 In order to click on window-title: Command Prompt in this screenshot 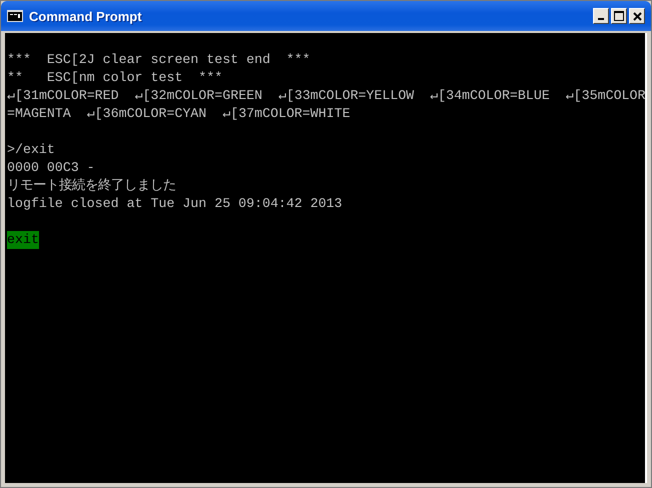, I will do `click(86, 16)`.